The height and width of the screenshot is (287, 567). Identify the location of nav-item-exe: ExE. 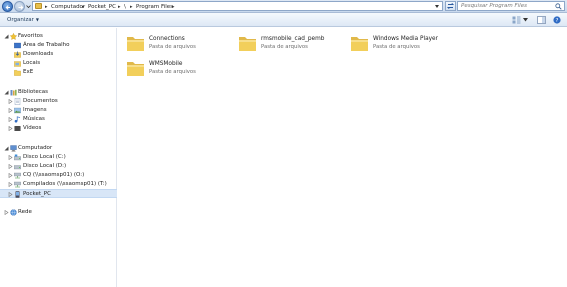
(58, 72).